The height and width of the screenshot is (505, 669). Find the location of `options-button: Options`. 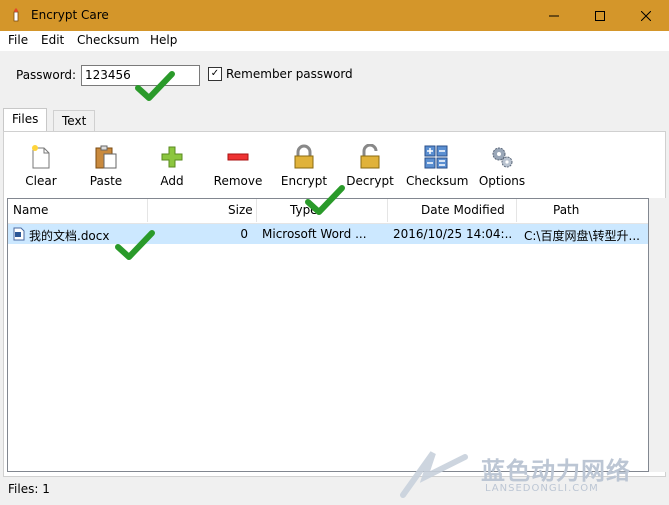

options-button: Options is located at coordinates (502, 165).